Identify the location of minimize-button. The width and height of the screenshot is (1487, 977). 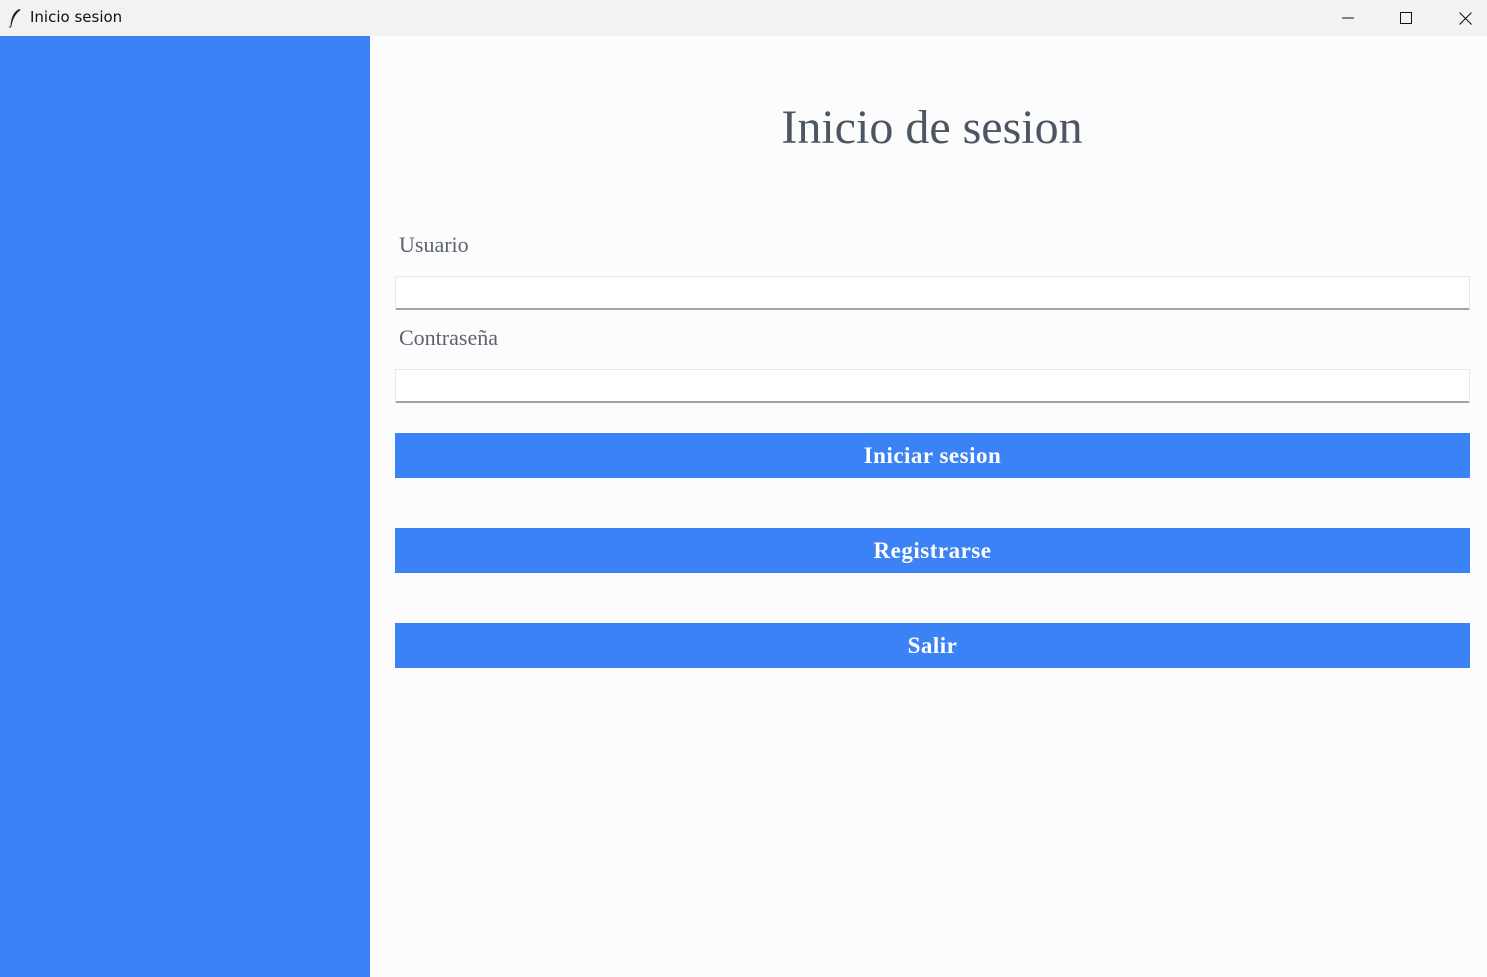
(1348, 18).